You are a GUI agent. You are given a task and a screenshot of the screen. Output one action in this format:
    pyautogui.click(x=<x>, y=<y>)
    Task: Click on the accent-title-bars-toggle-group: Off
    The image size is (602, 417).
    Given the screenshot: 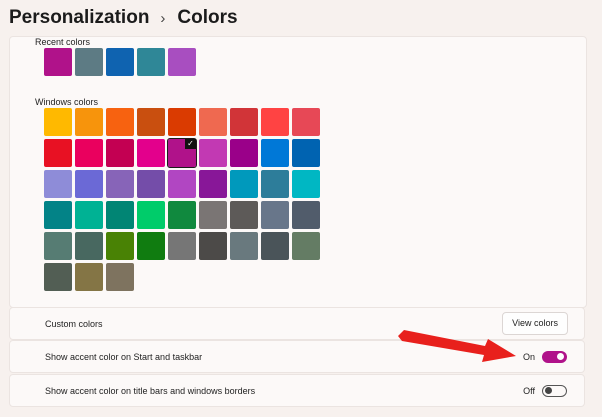 What is the action you would take?
    pyautogui.click(x=545, y=390)
    